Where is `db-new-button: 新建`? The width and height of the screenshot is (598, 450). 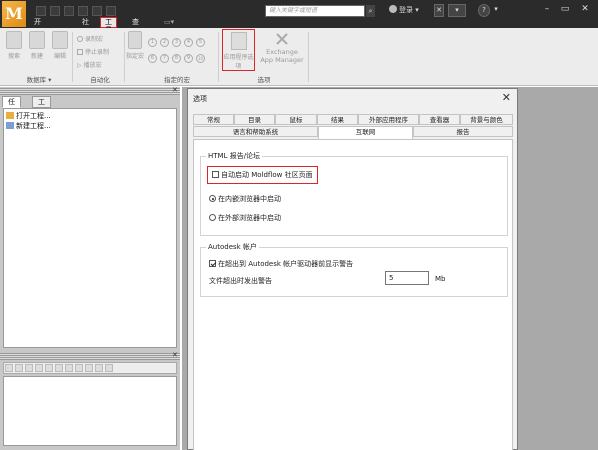
db-new-button: 新建 is located at coordinates (37, 45).